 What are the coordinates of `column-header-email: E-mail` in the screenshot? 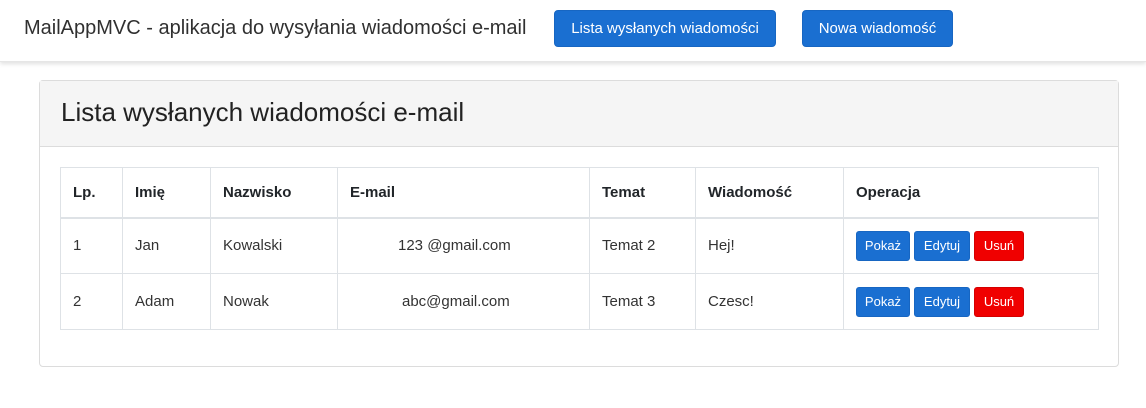 It's located at (463, 193).